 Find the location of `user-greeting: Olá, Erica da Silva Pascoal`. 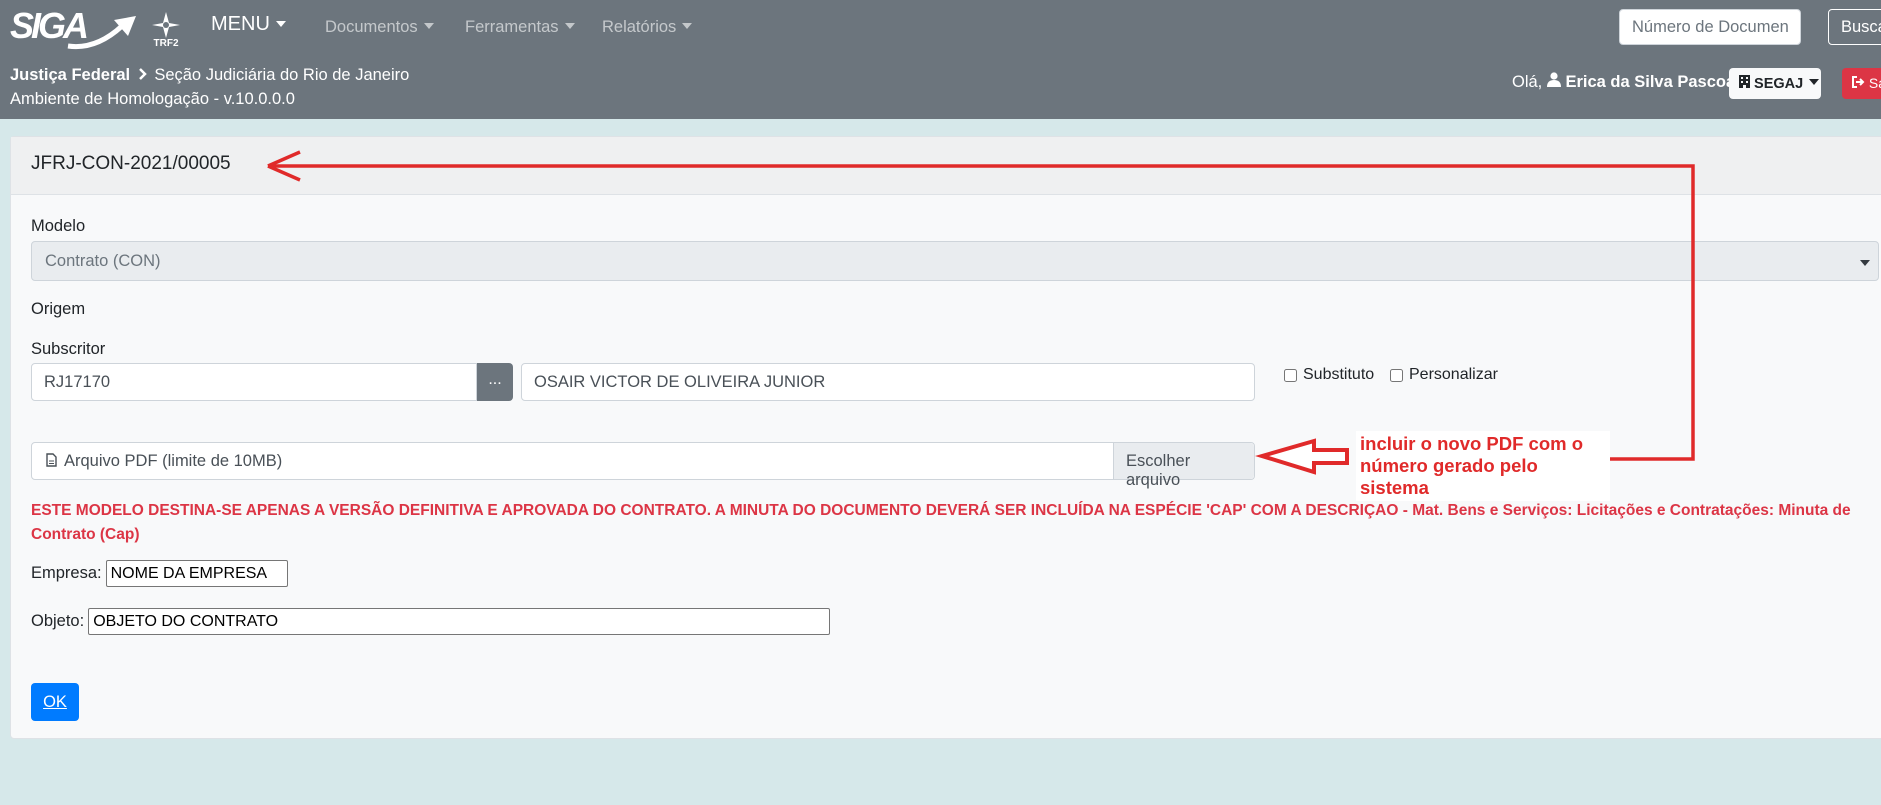

user-greeting: Olá, Erica da Silva Pascoal is located at coordinates (1626, 82).